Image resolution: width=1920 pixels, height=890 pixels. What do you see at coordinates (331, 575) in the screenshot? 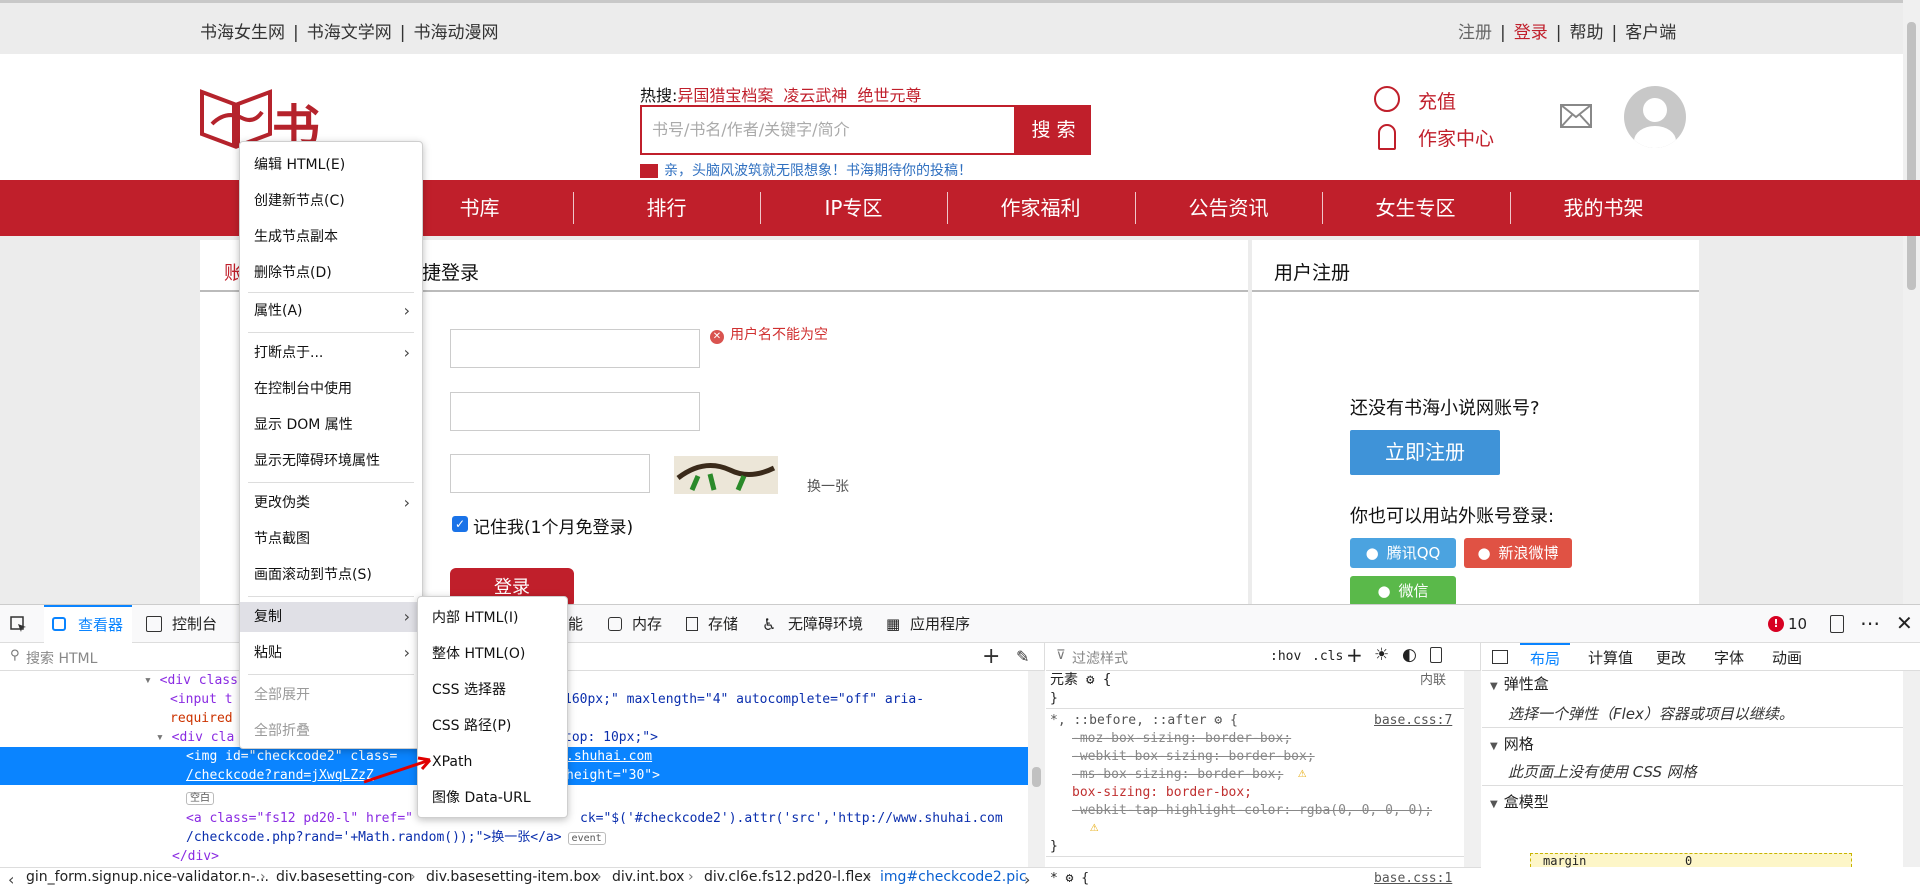
I see `menu-item-scroll-into-view: 画面滚动到节点(S)` at bounding box center [331, 575].